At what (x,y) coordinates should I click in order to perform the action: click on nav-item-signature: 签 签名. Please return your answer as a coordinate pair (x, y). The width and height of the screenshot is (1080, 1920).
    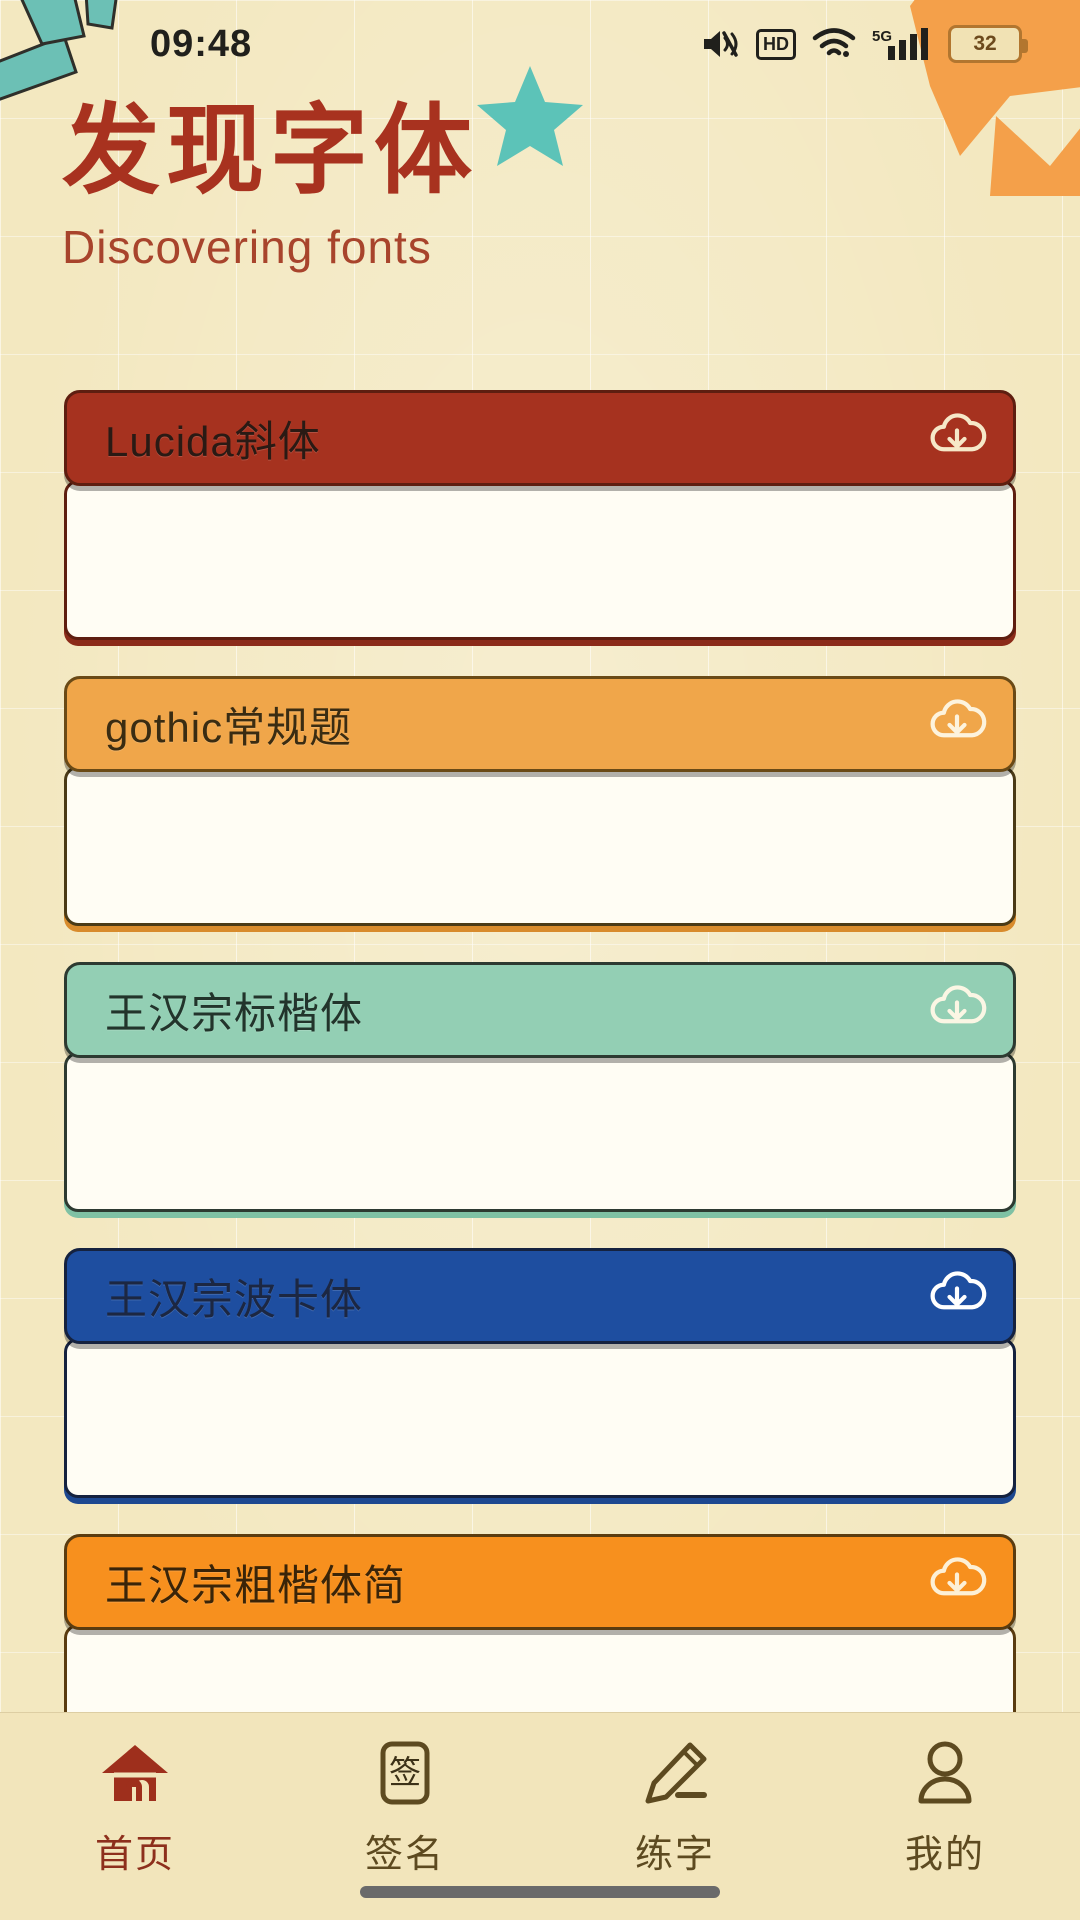
    Looking at the image, I should click on (405, 1806).